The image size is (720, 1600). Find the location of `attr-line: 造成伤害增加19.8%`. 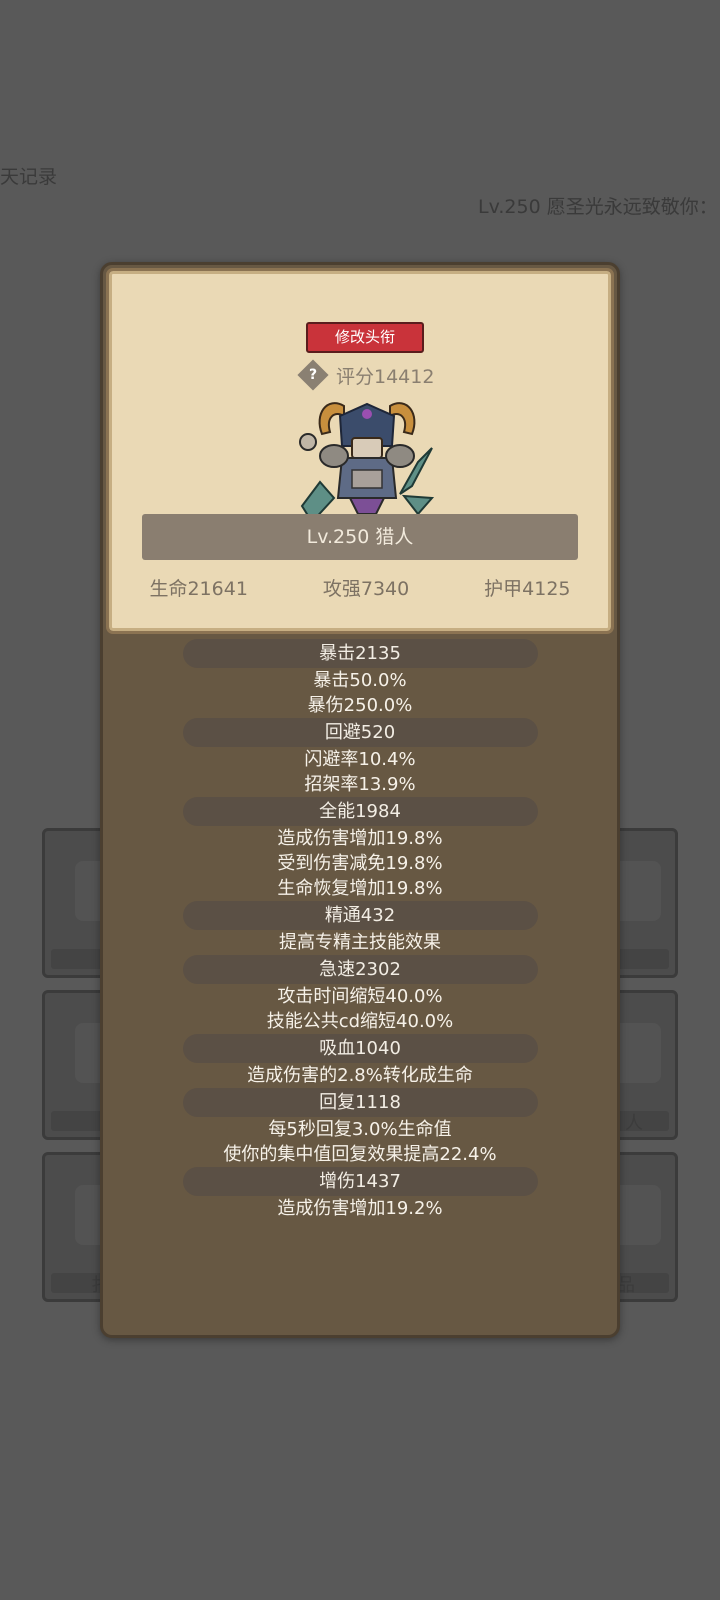

attr-line: 造成伤害增加19.8% is located at coordinates (360, 838).